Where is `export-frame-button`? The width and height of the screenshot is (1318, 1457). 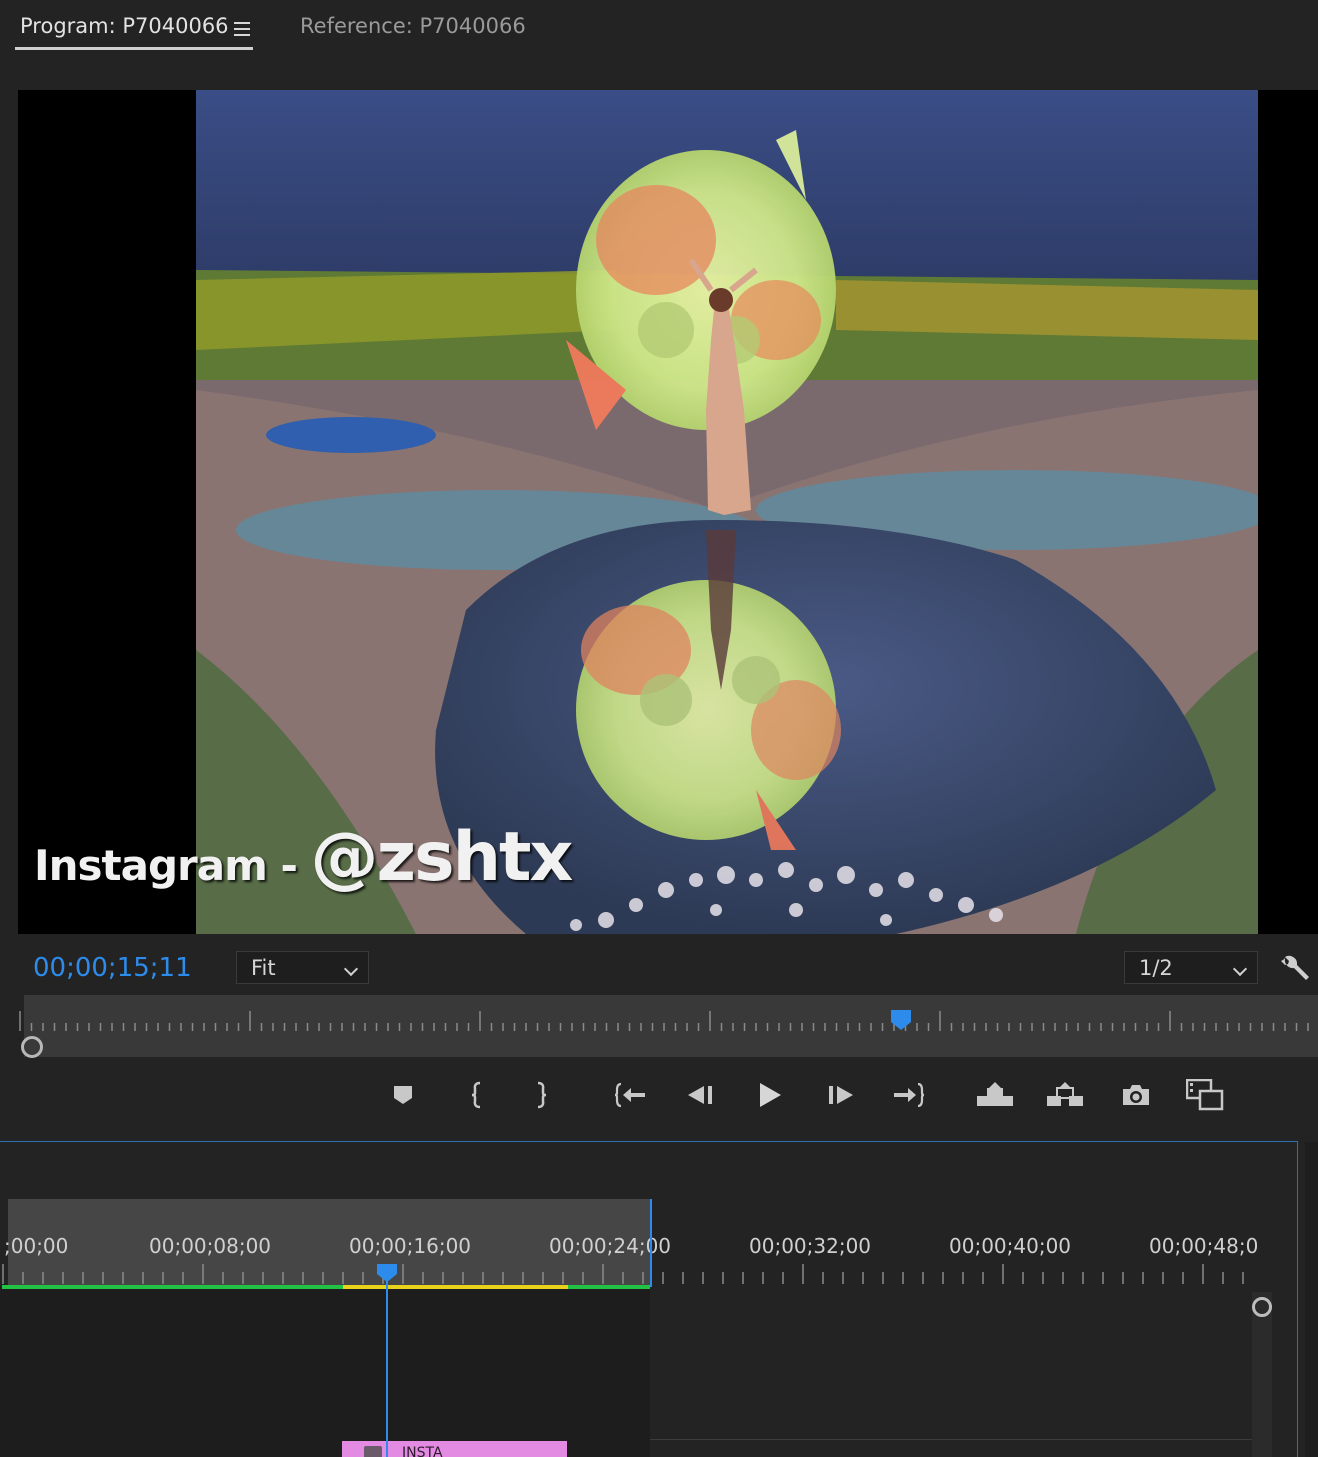
export-frame-button is located at coordinates (1136, 1095).